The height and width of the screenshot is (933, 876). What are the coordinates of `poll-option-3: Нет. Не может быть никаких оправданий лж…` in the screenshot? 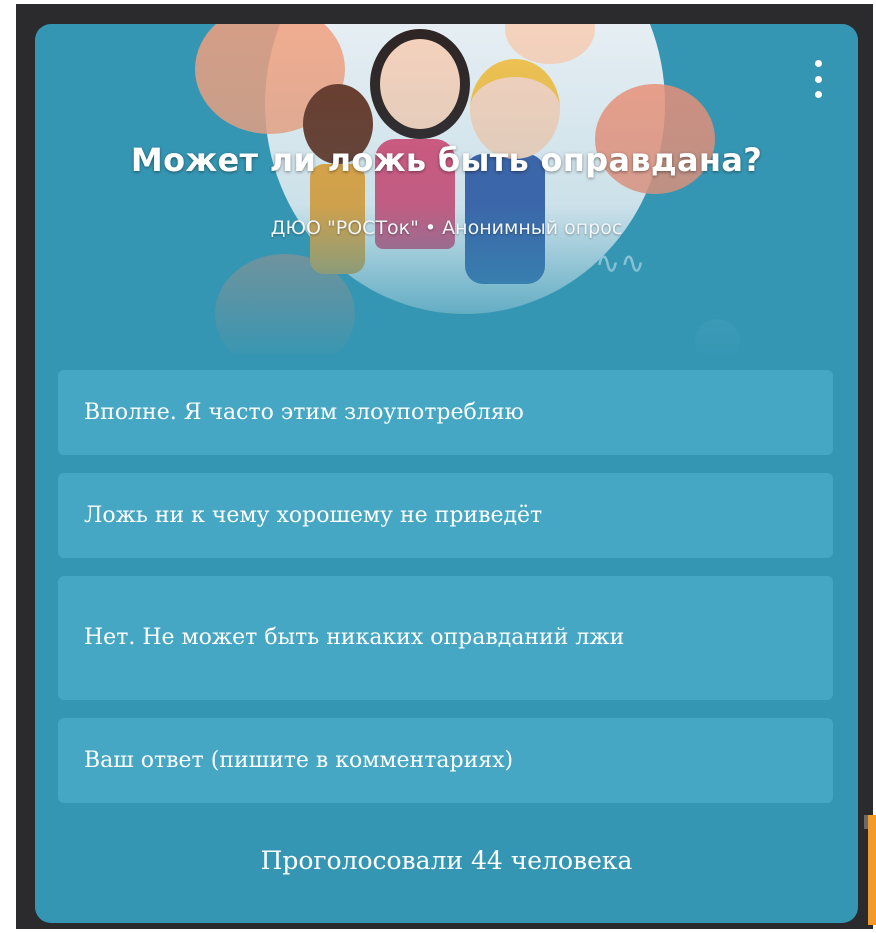 It's located at (445, 638).